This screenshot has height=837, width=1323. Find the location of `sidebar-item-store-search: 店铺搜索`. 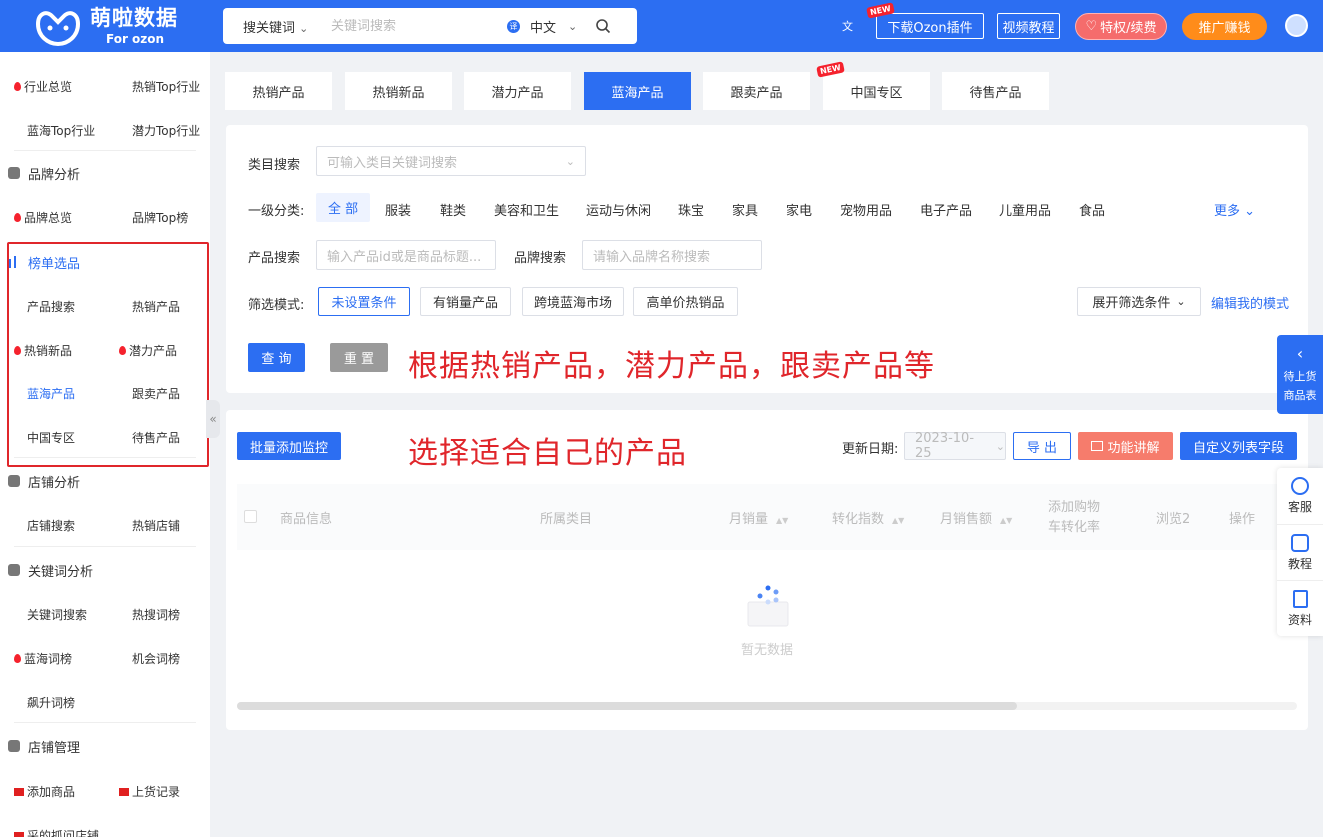

sidebar-item-store-search: 店铺搜索 is located at coordinates (51, 525).